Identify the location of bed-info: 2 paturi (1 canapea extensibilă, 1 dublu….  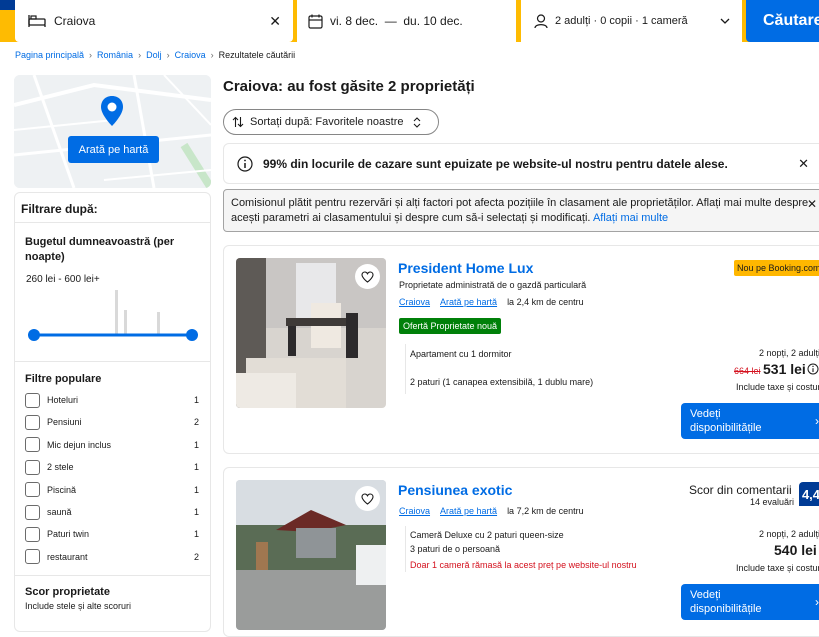
(502, 382).